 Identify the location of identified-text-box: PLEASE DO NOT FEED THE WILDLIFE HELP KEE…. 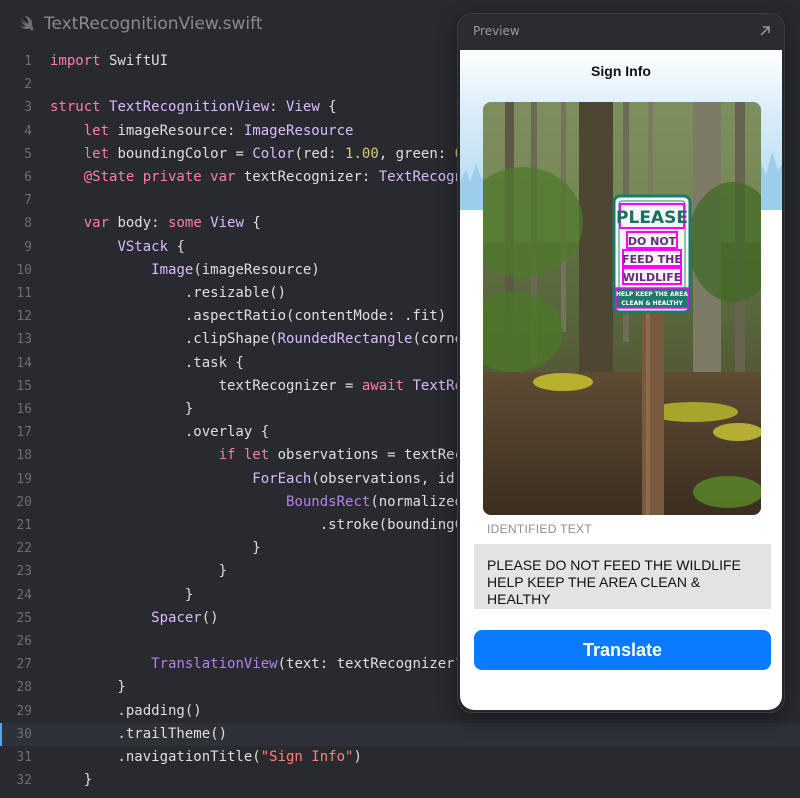
(622, 576).